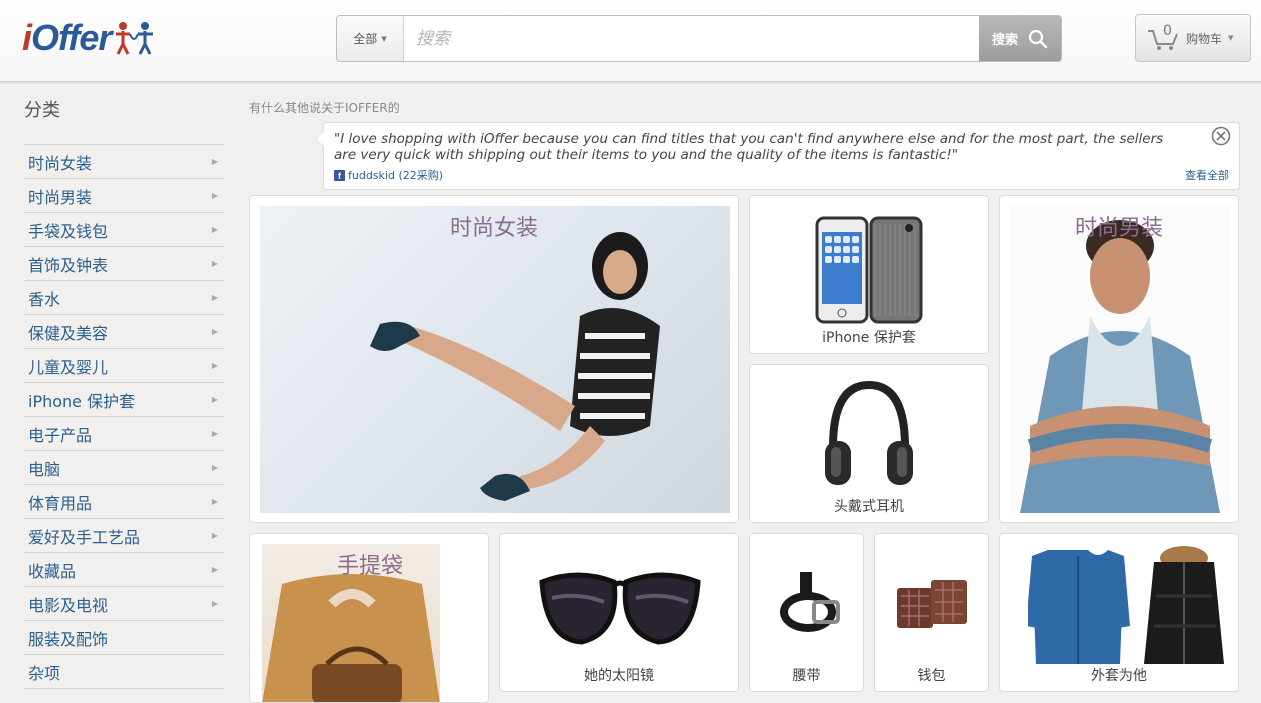 This screenshot has height=703, width=1261. What do you see at coordinates (1167, 31) in the screenshot?
I see `cart-count: 0` at bounding box center [1167, 31].